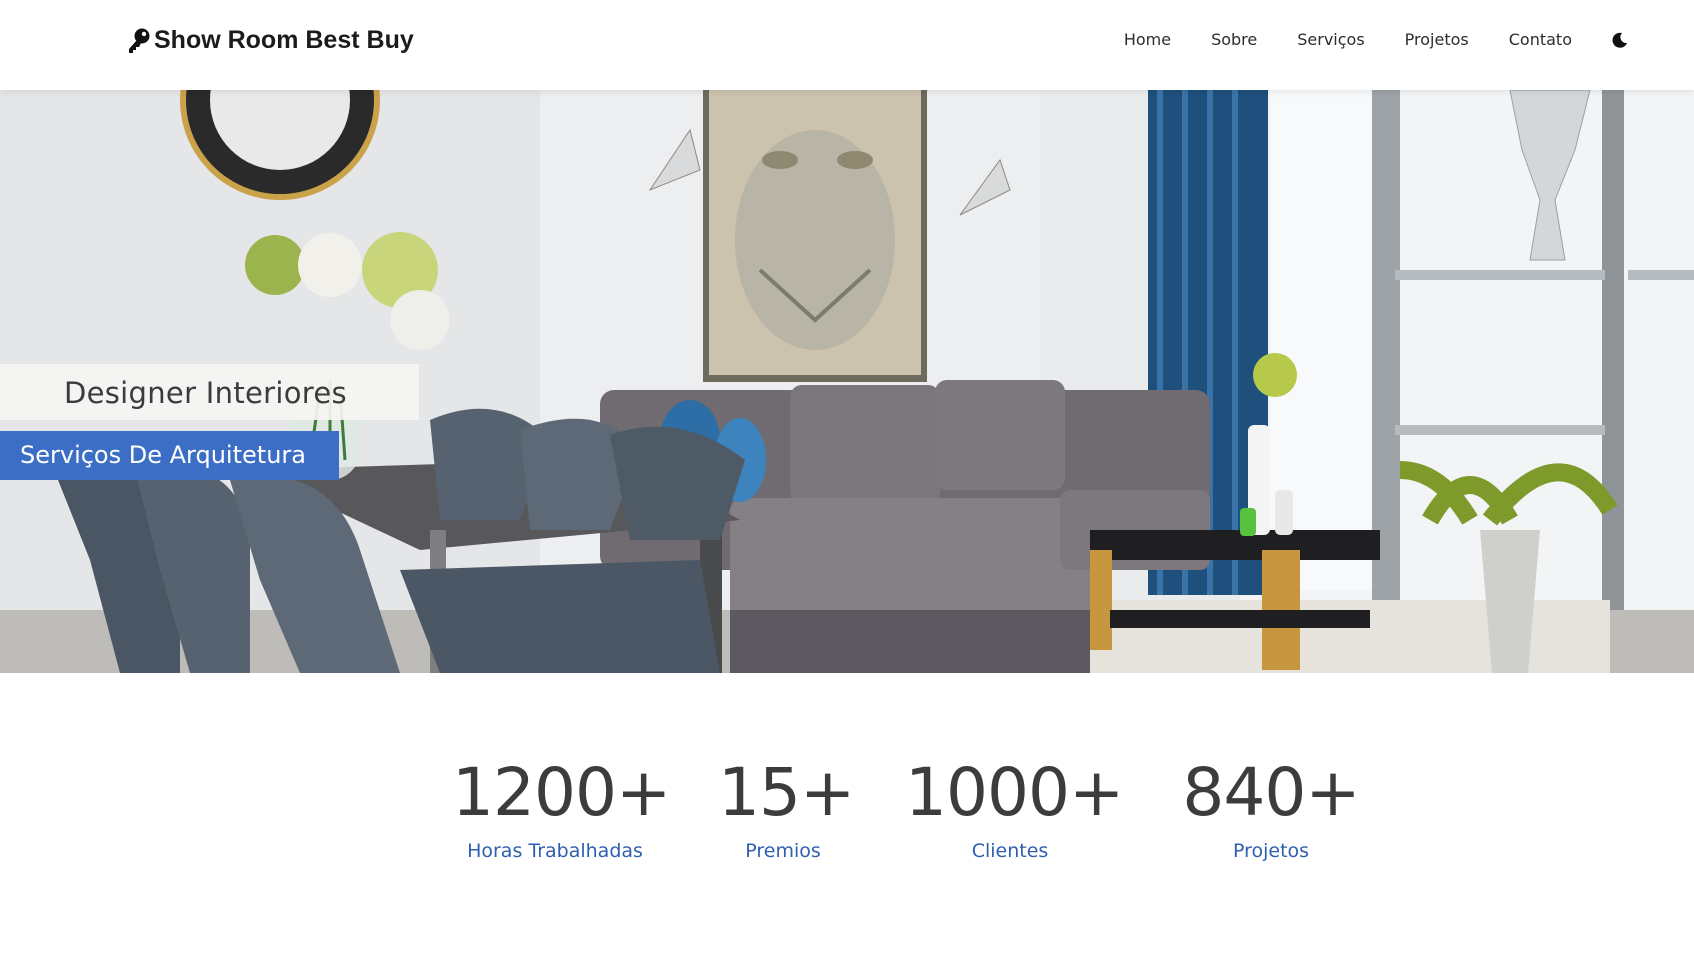  What do you see at coordinates (561, 792) in the screenshot?
I see `stat-value: 1200+` at bounding box center [561, 792].